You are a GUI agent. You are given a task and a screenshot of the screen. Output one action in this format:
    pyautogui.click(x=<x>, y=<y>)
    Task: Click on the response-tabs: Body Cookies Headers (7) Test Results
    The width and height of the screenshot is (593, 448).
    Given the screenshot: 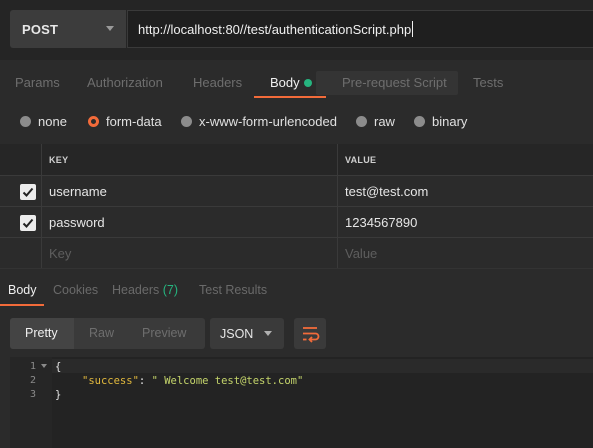 What is the action you would take?
    pyautogui.click(x=296, y=287)
    